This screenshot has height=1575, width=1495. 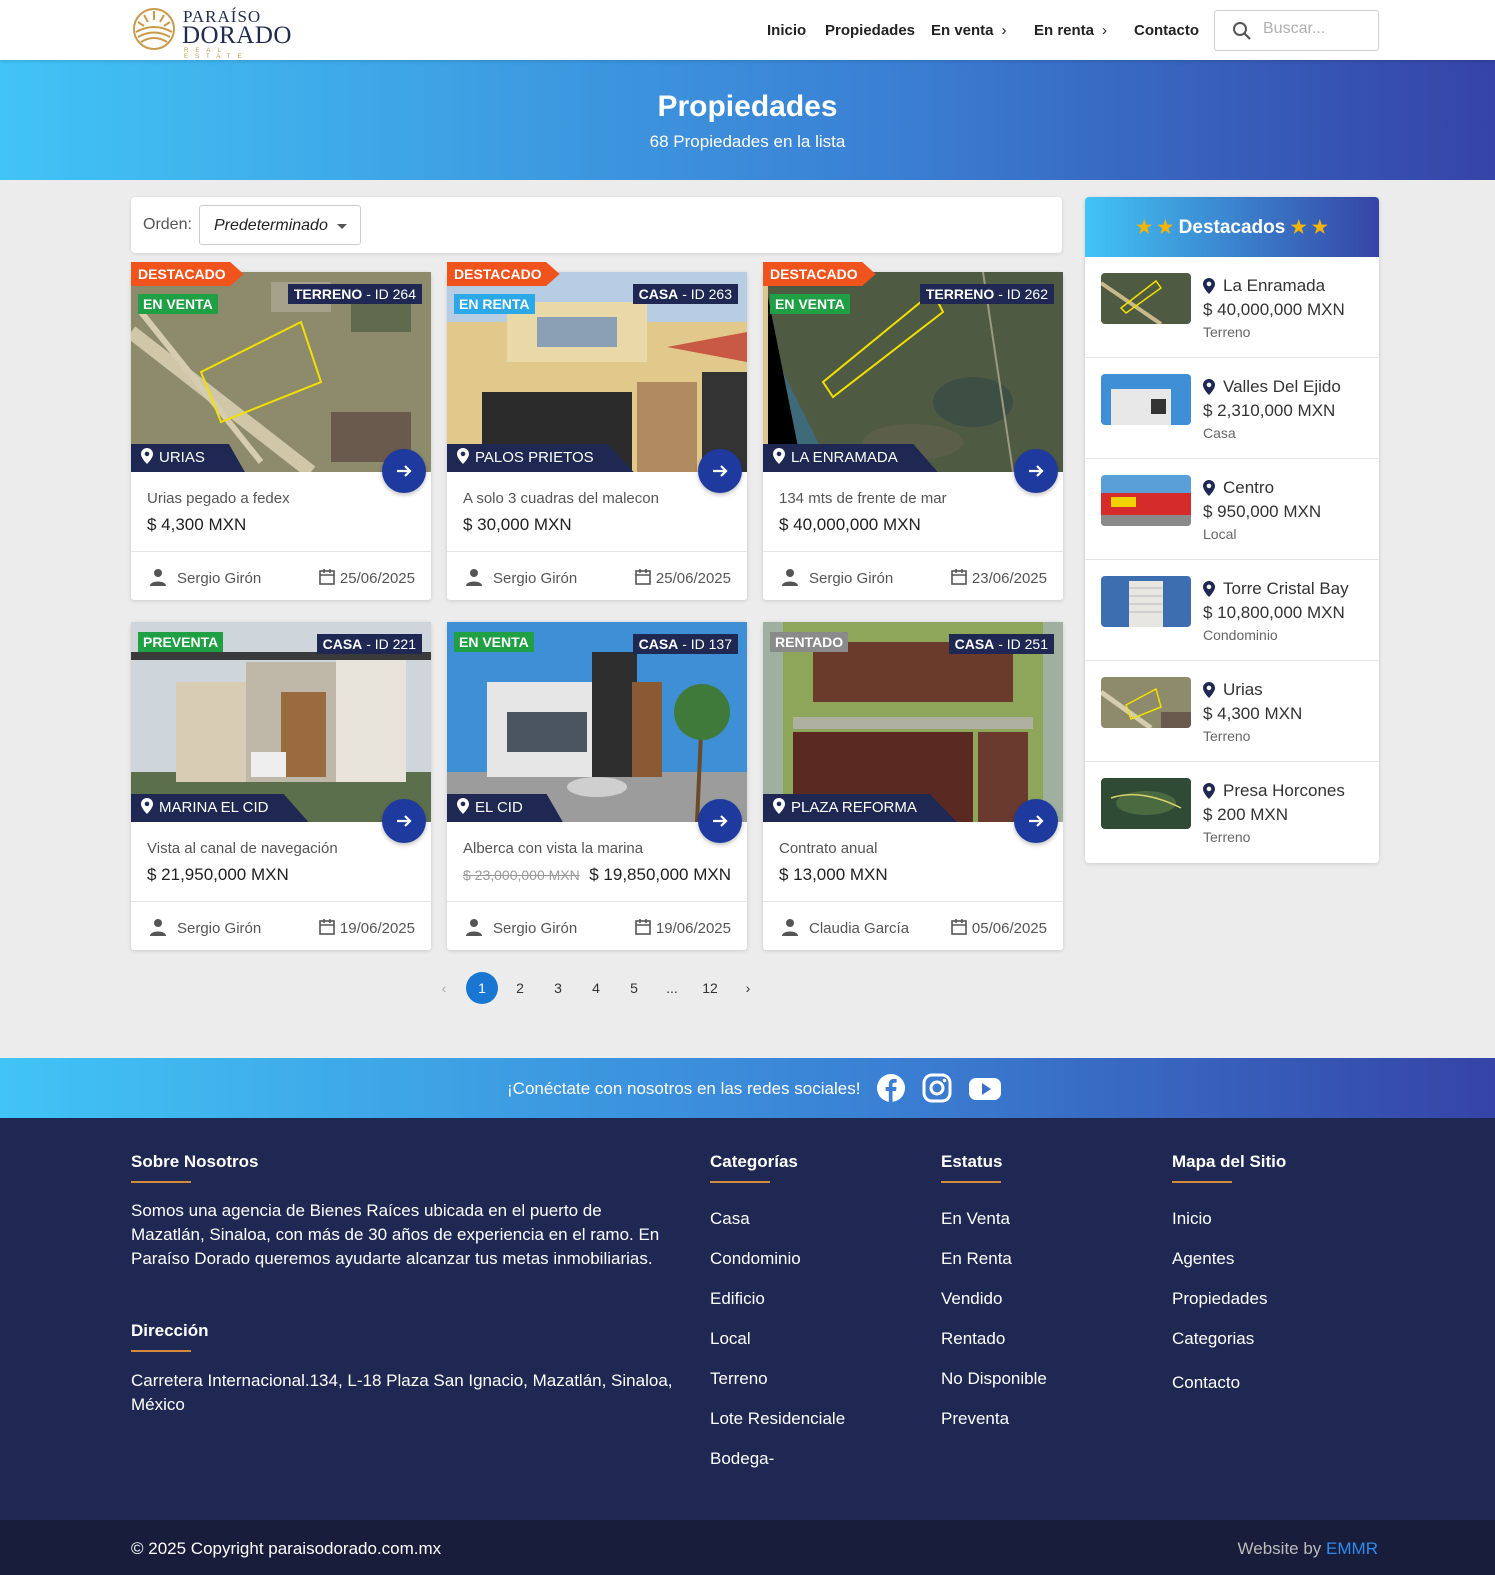 I want to click on search-box, so click(x=1296, y=30).